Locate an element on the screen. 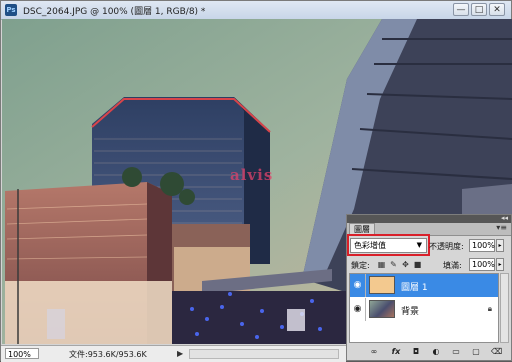  fill-slider-button: ▸ is located at coordinates (500, 264).